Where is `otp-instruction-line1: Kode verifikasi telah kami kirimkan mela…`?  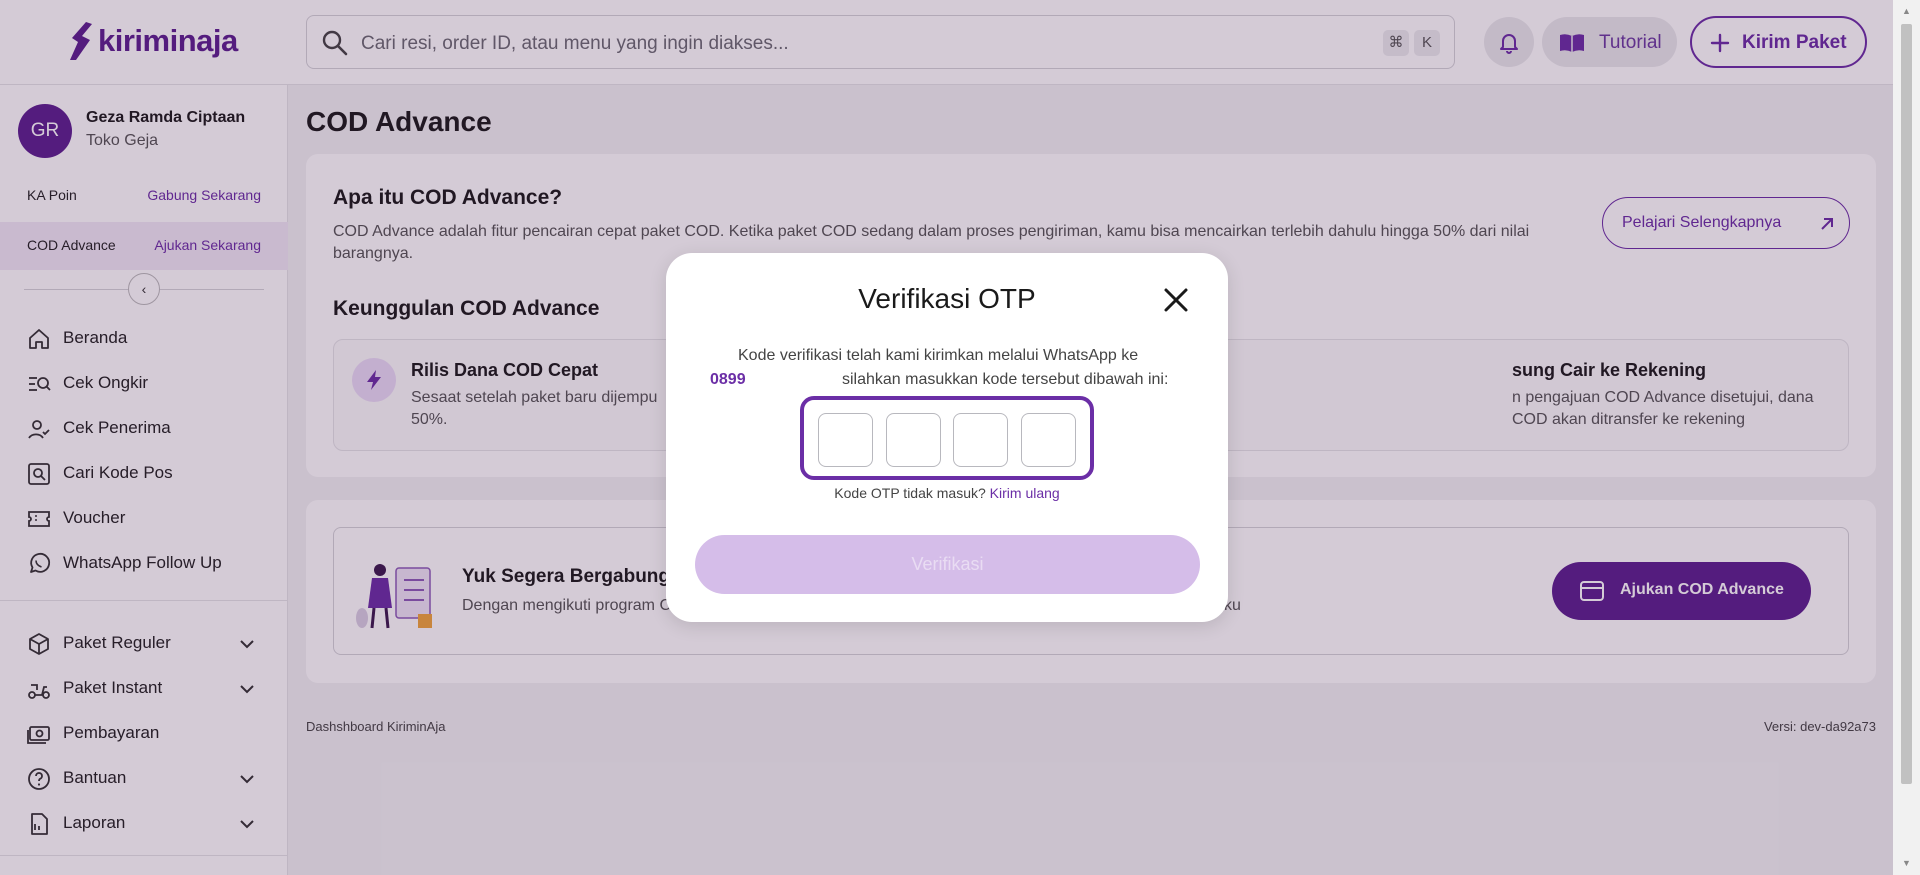
otp-instruction-line1: Kode verifikasi telah kami kirimkan mela… is located at coordinates (938, 355).